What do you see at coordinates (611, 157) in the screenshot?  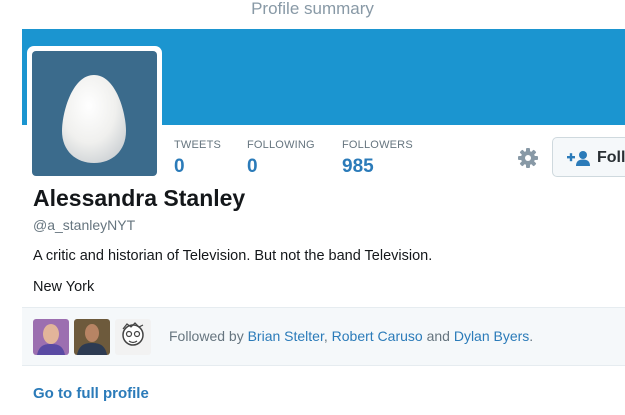 I see `follow-button-label: Foll` at bounding box center [611, 157].